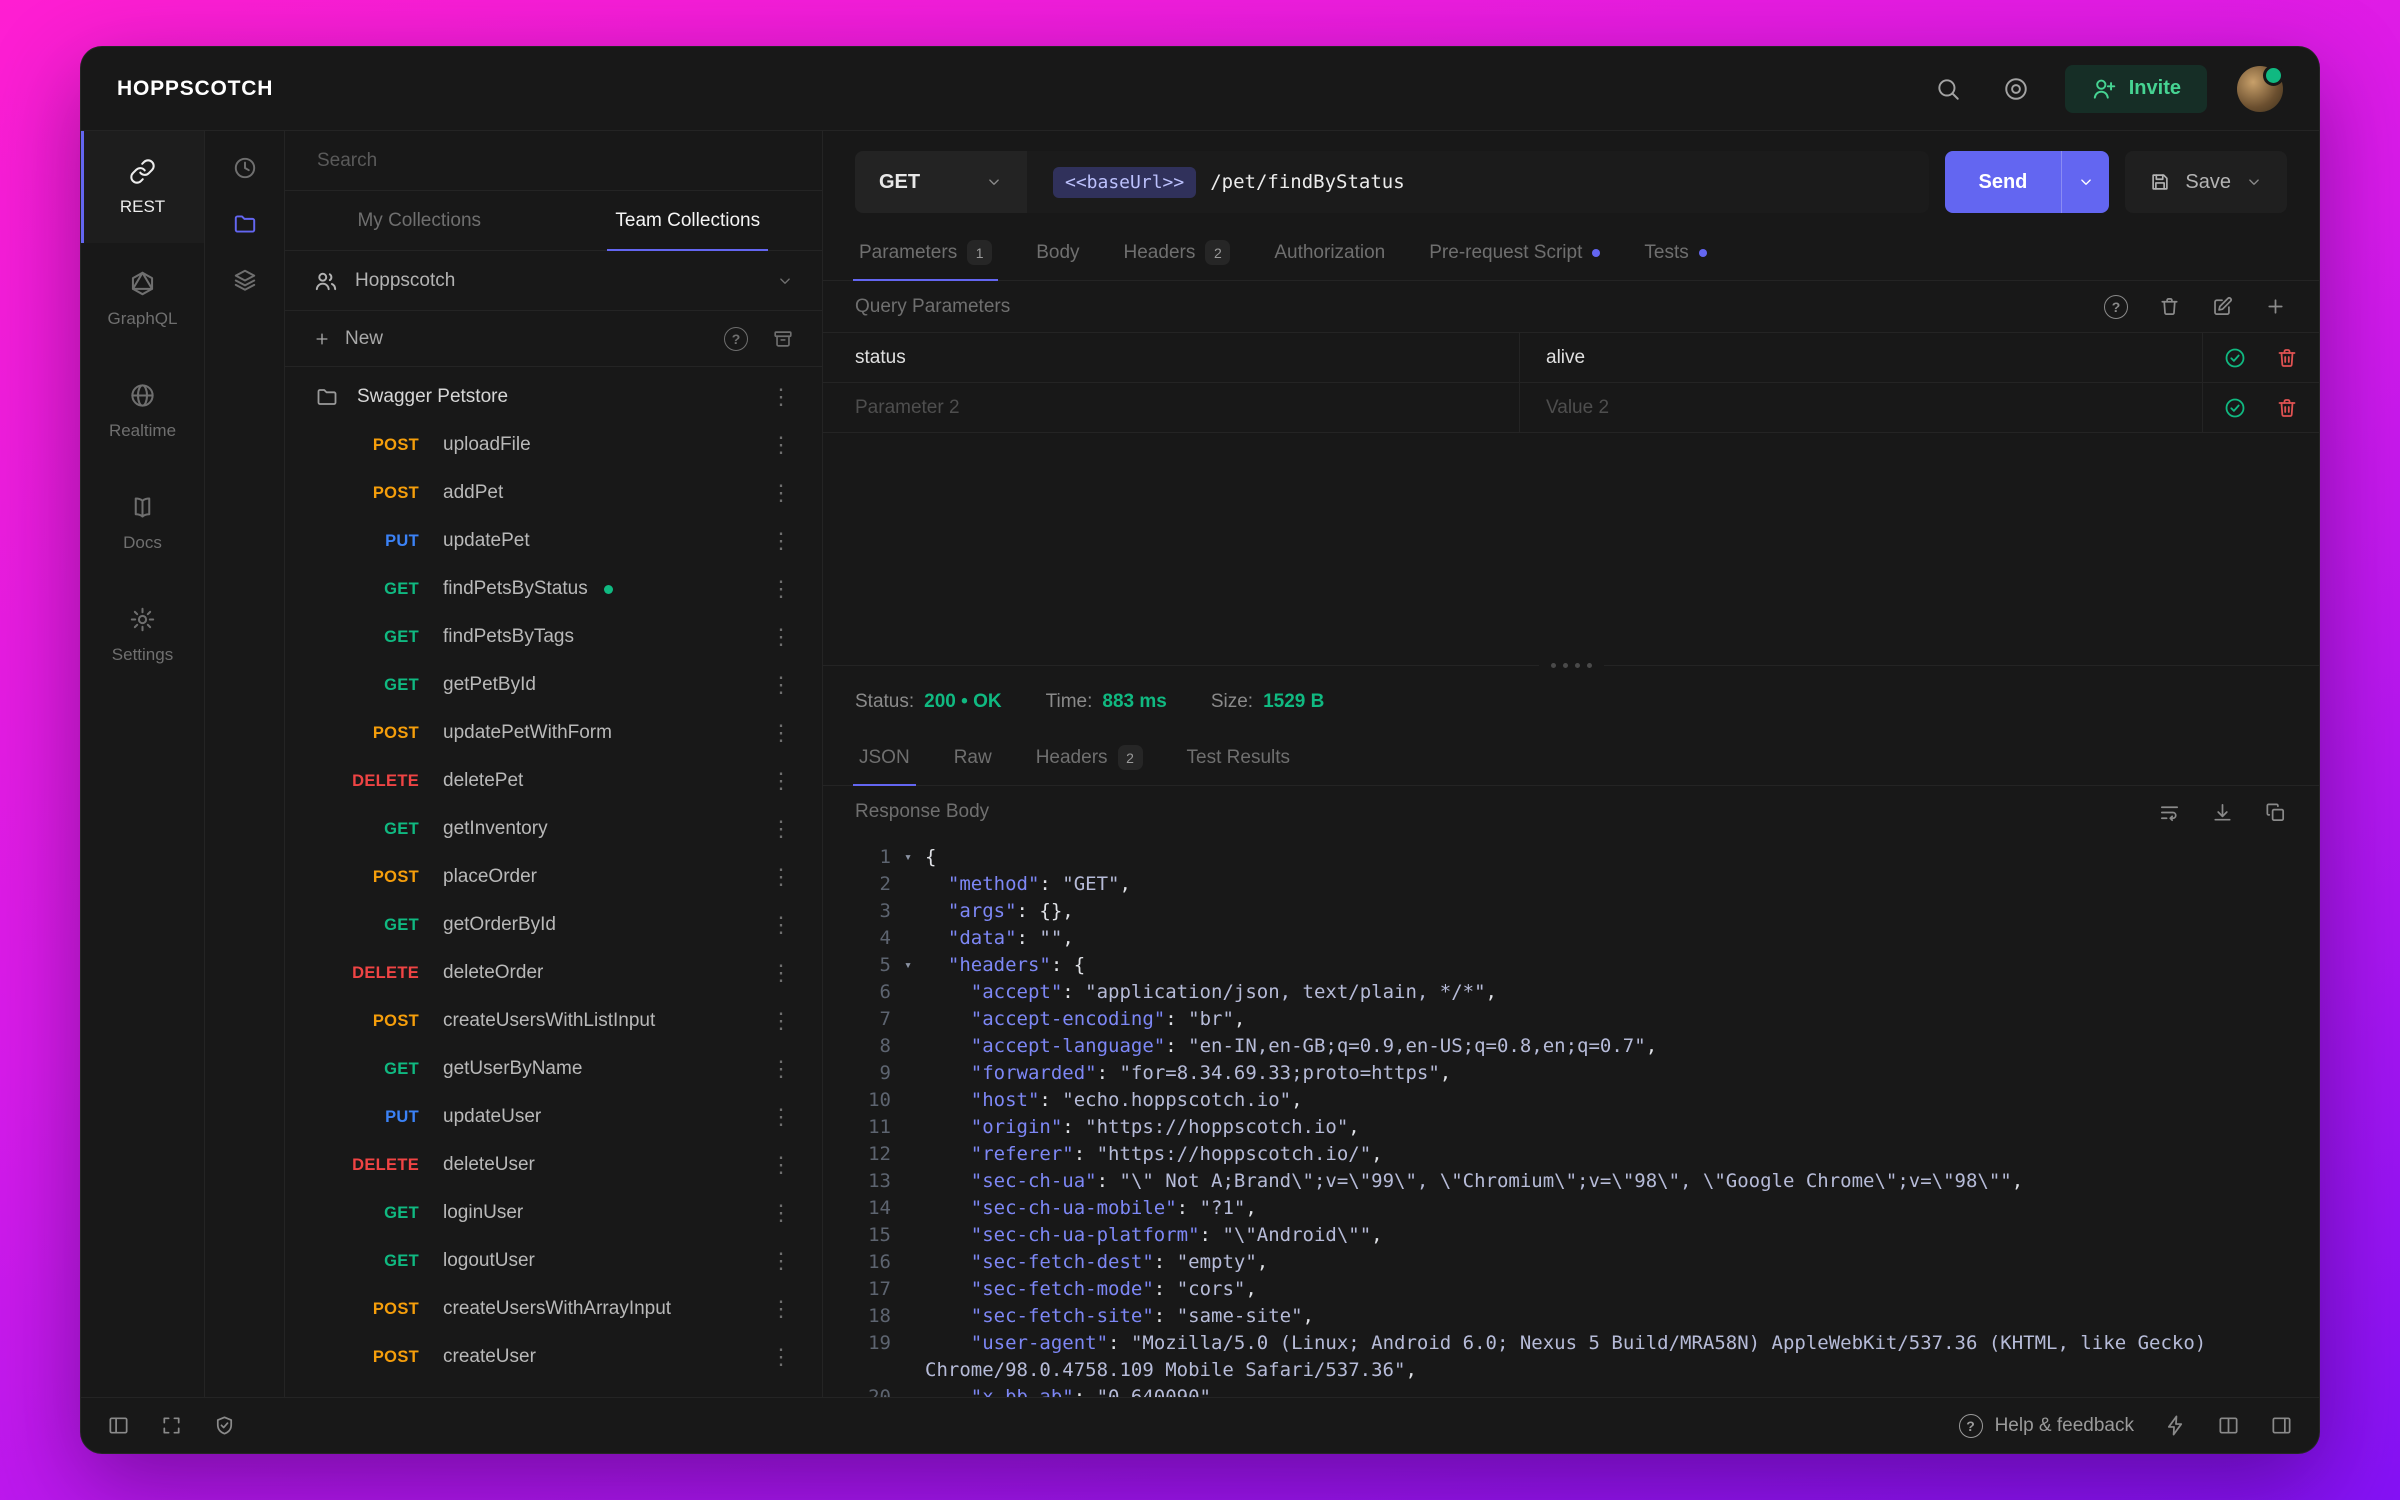 Image resolution: width=2400 pixels, height=1500 pixels. Describe the element at coordinates (1478, 182) in the screenshot. I see `url-input: <<baseUrl>> /pet/findByStatus` at that location.